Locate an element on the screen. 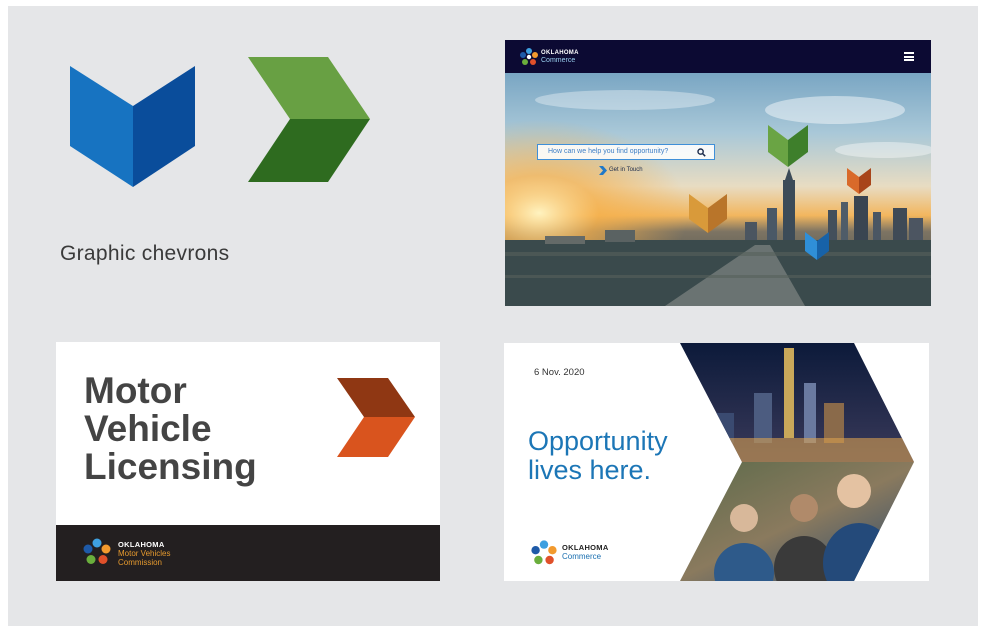  motor-vehicle-logo-text: OKLAHOMA Motor Vehicles Commission is located at coordinates (144, 553).